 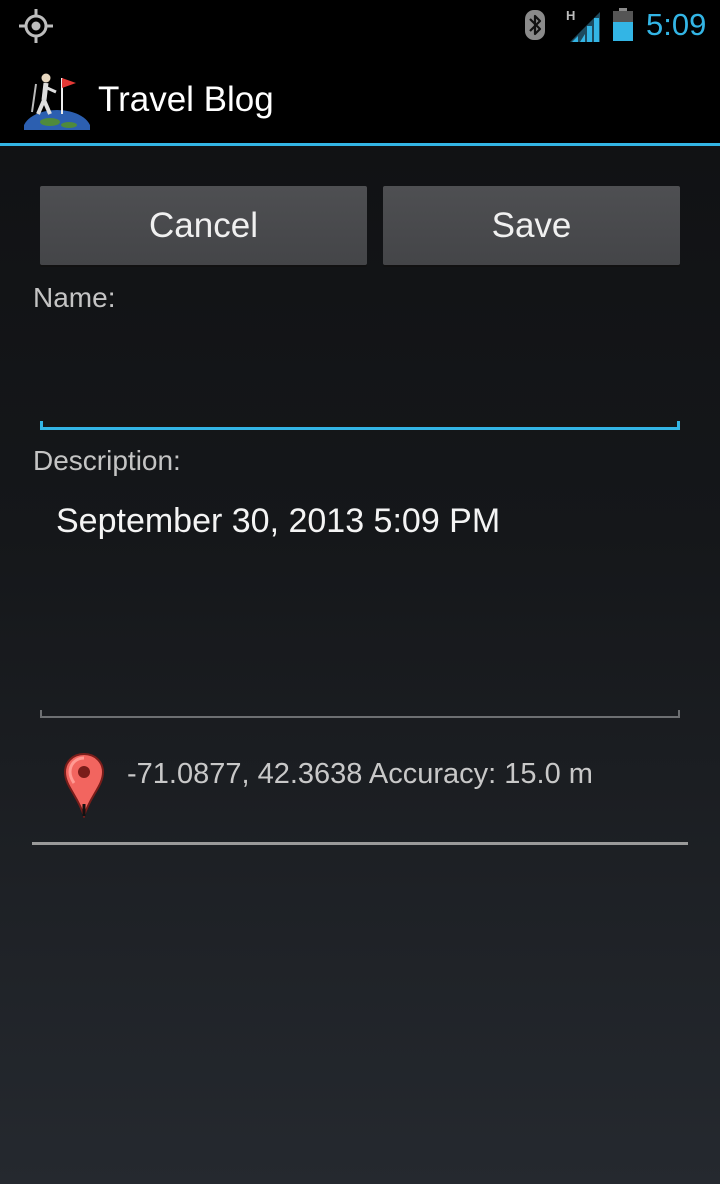 I want to click on description-input-edge-left, so click(x=41, y=714).